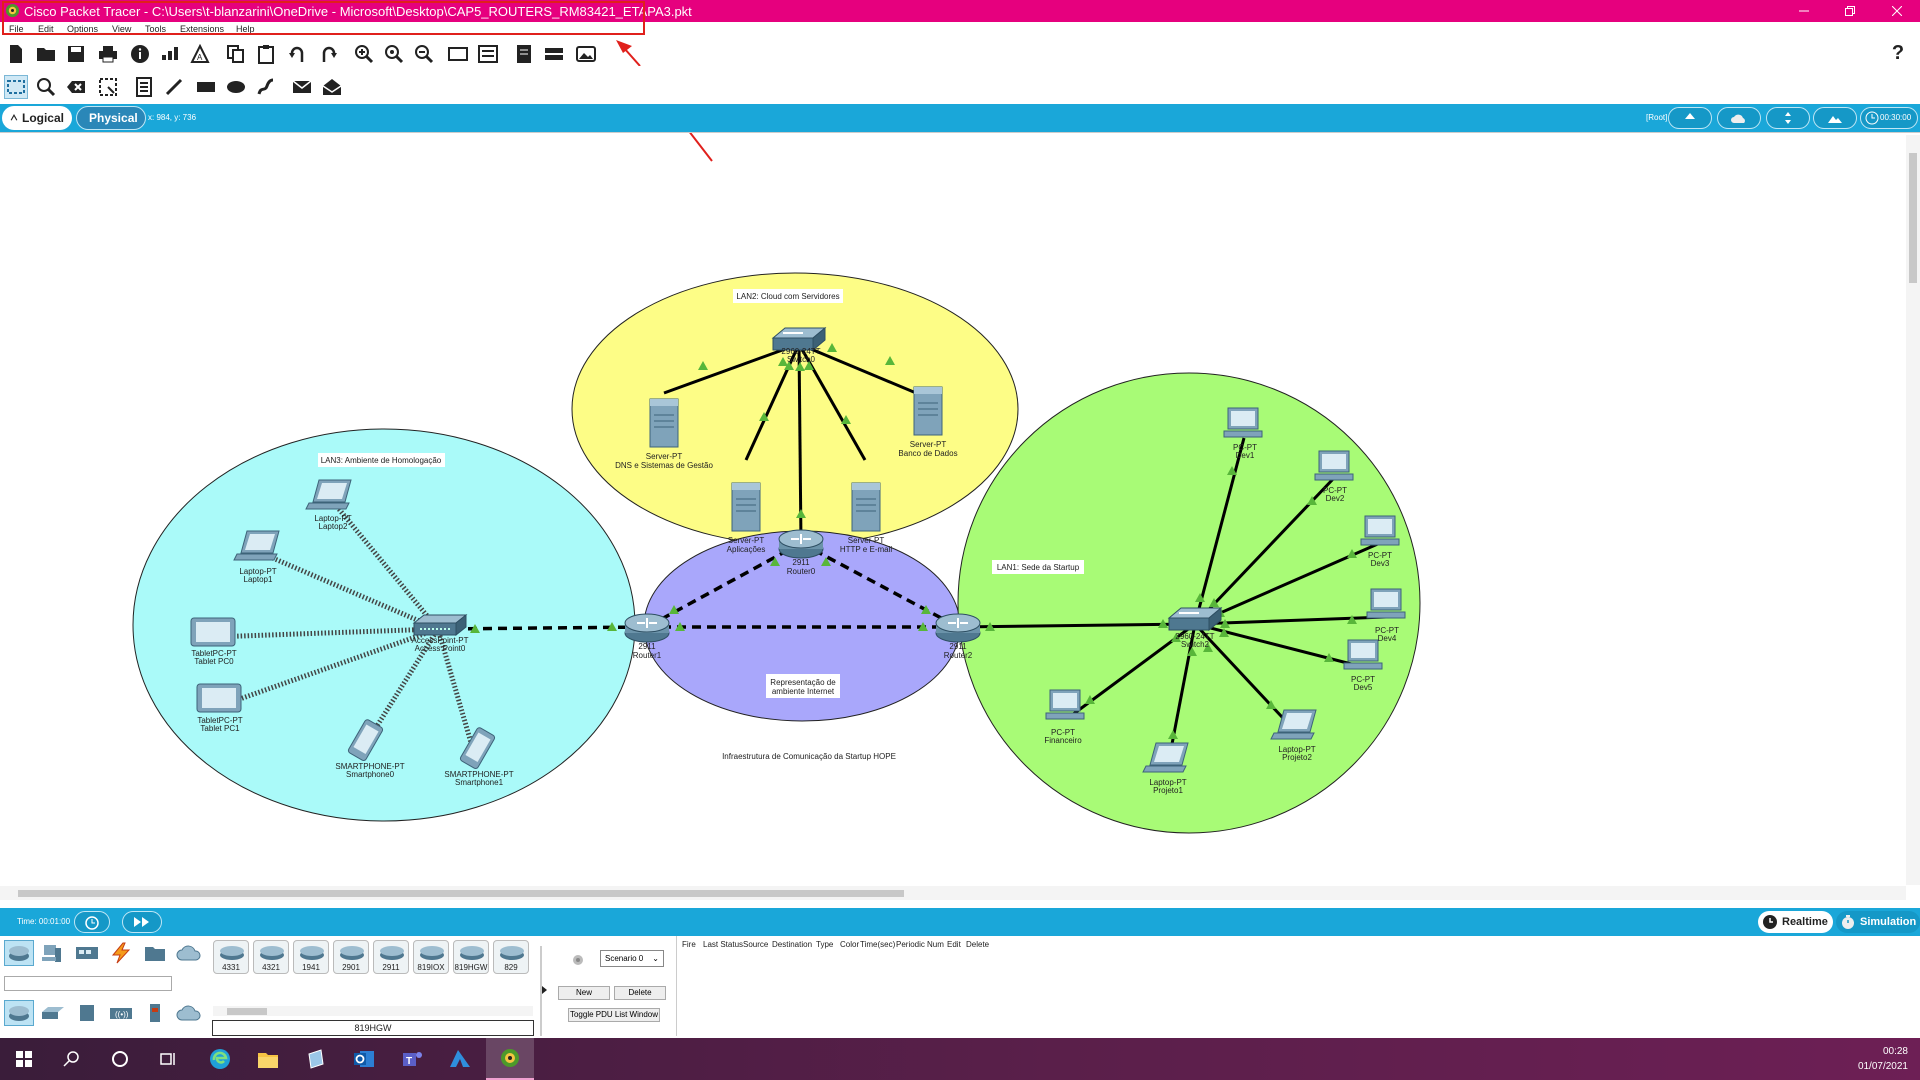  What do you see at coordinates (189, 953) in the screenshot?
I see `category-multiuser` at bounding box center [189, 953].